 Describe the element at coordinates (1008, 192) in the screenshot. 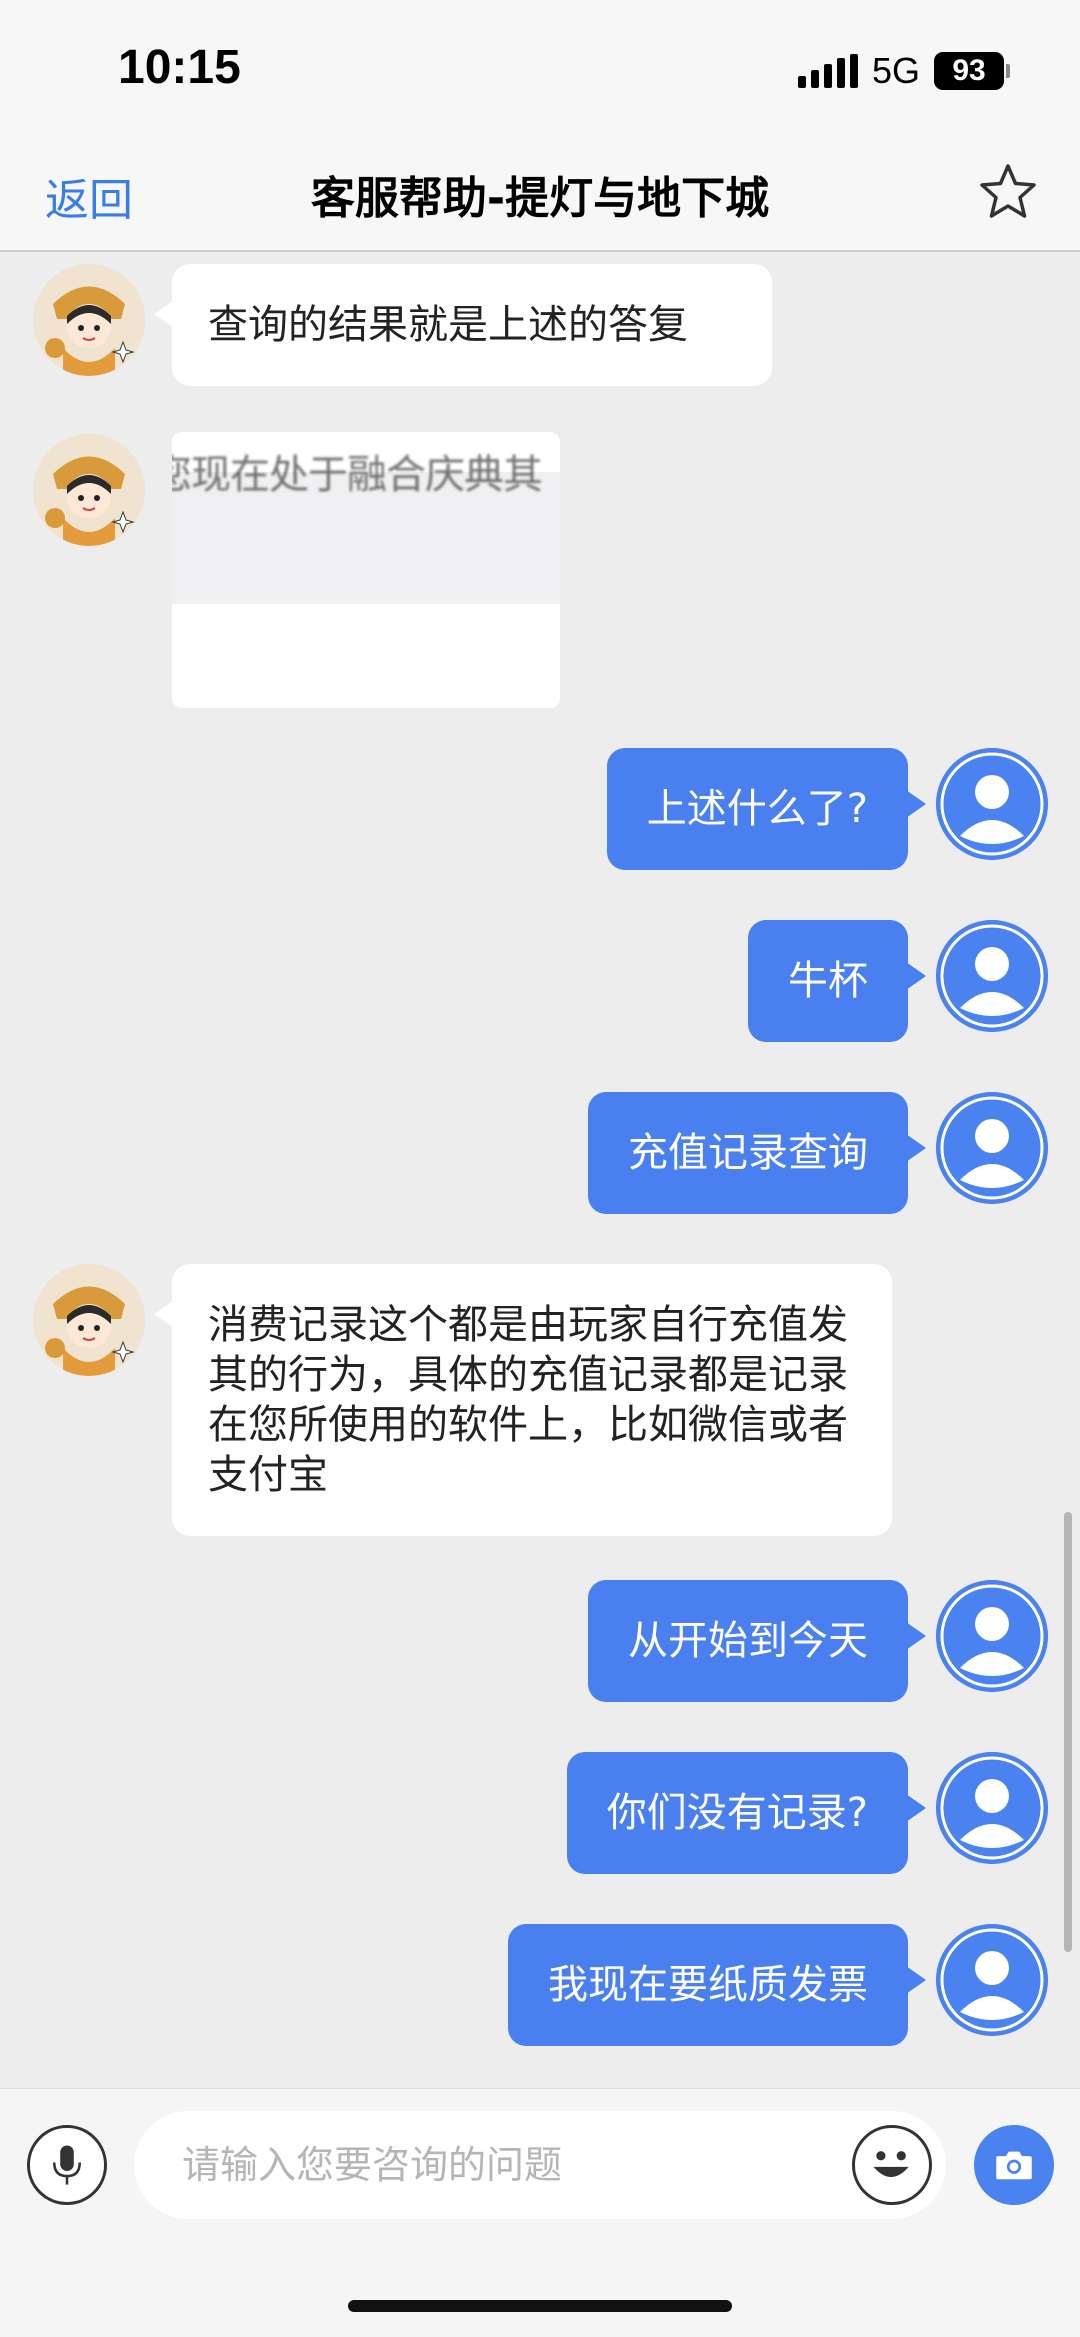

I see `star-icon` at that location.